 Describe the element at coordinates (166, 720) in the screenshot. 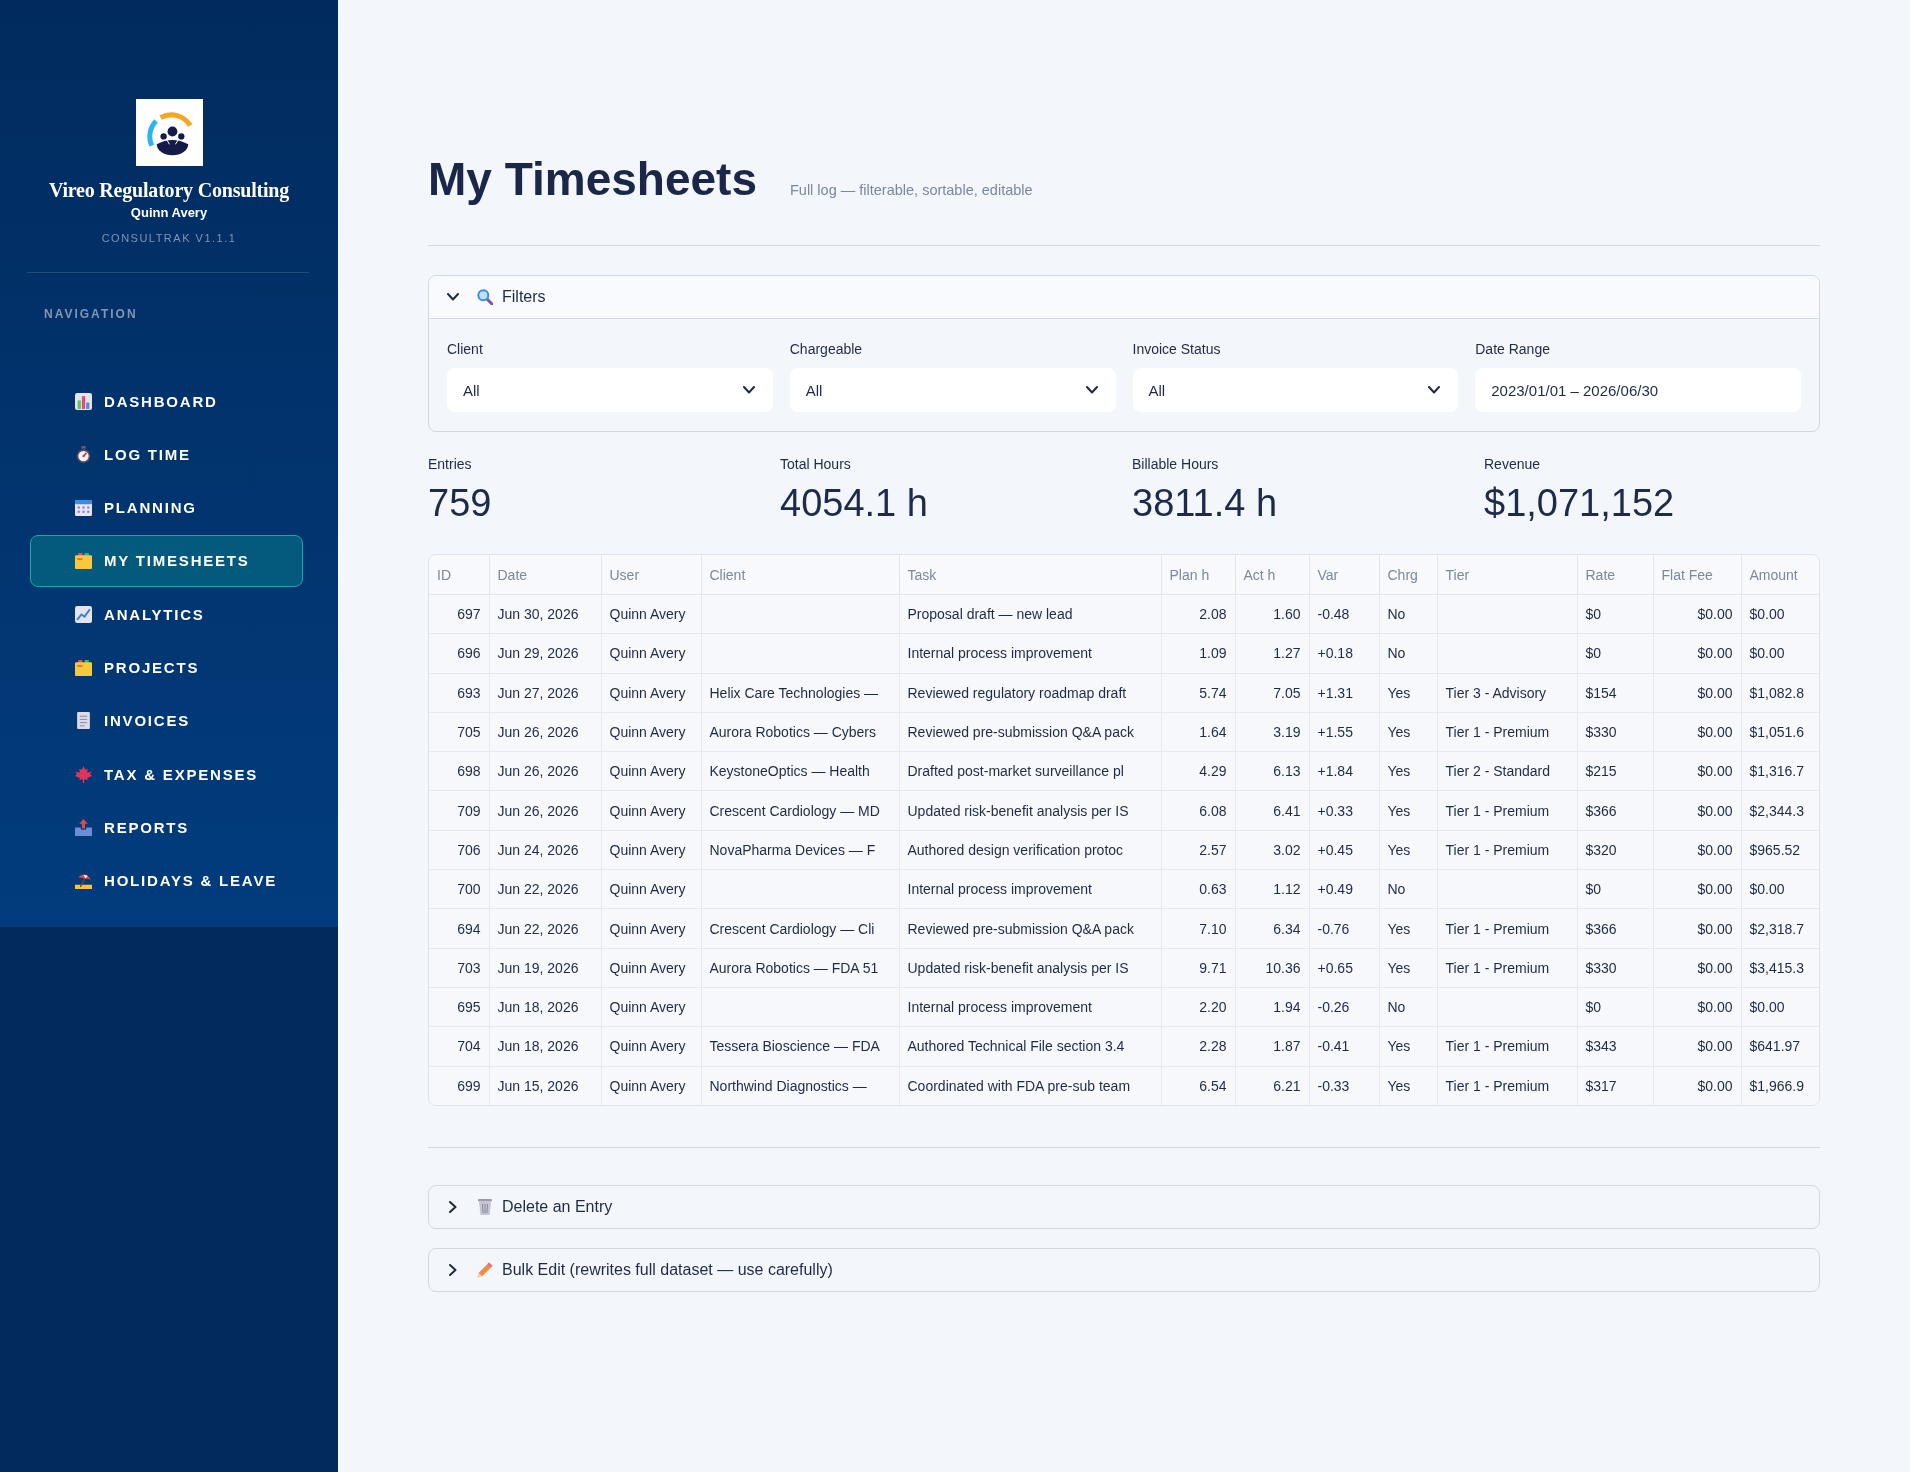

I see `nav-item: INVOICES` at that location.